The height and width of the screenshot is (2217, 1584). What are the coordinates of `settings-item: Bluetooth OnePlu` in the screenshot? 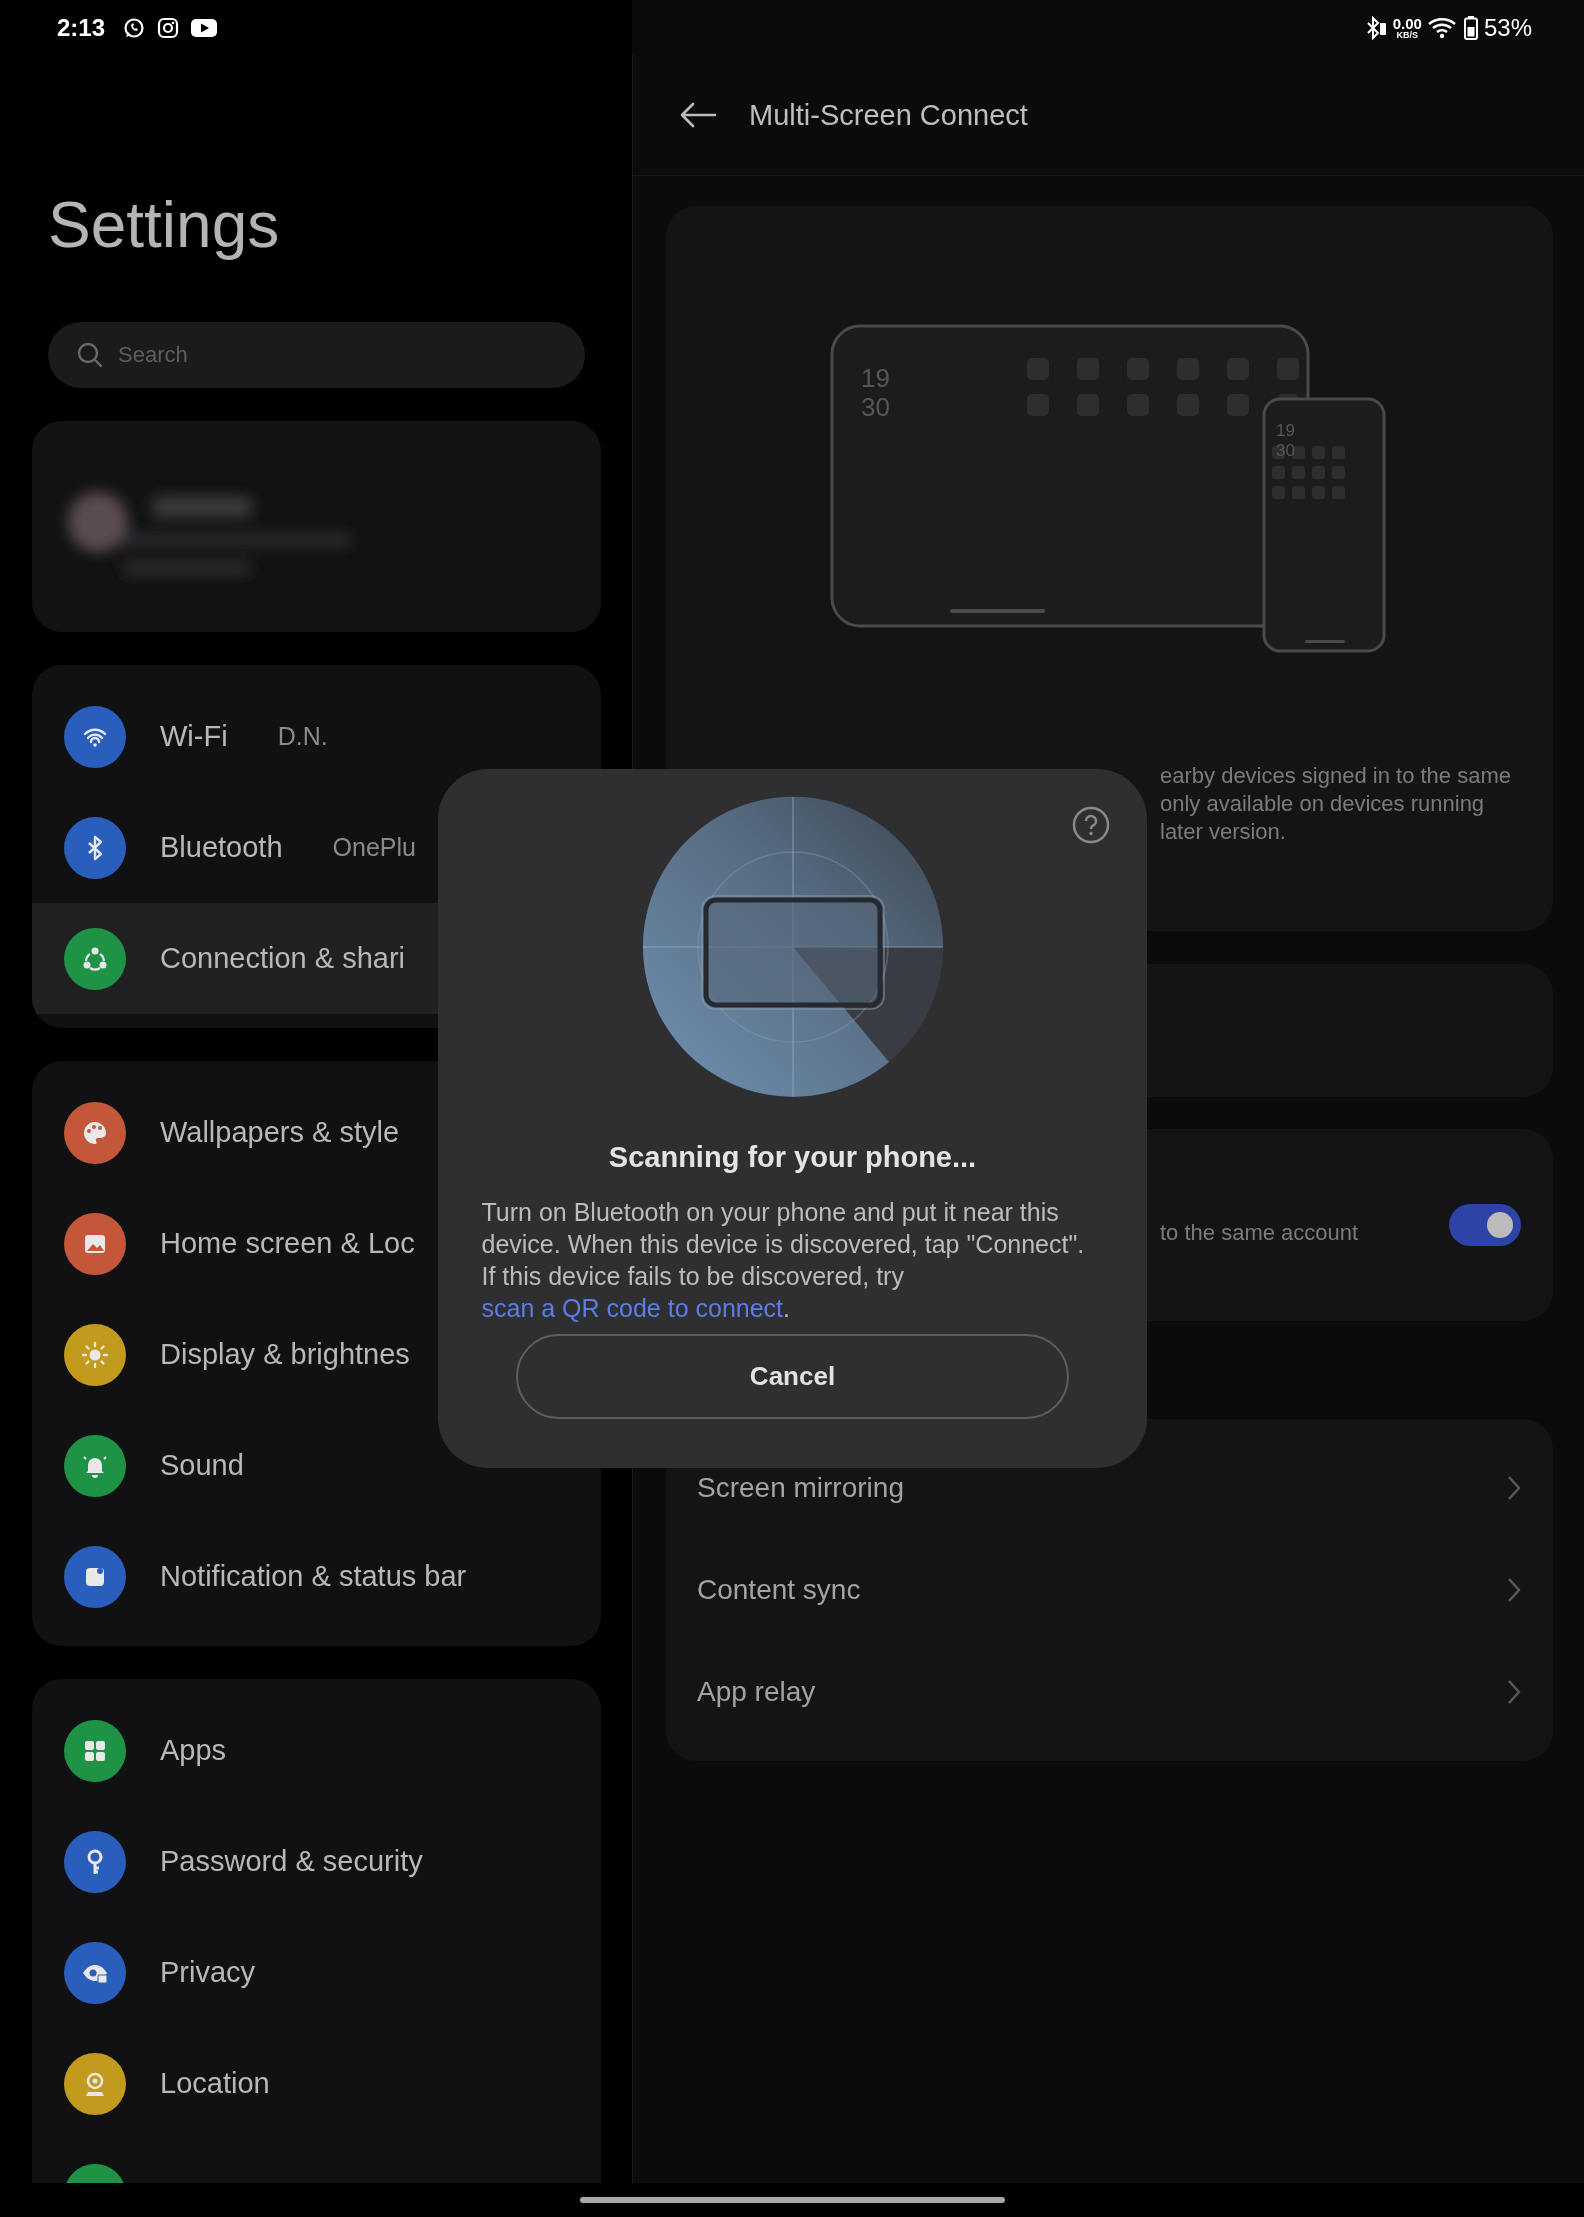 It's located at (316, 847).